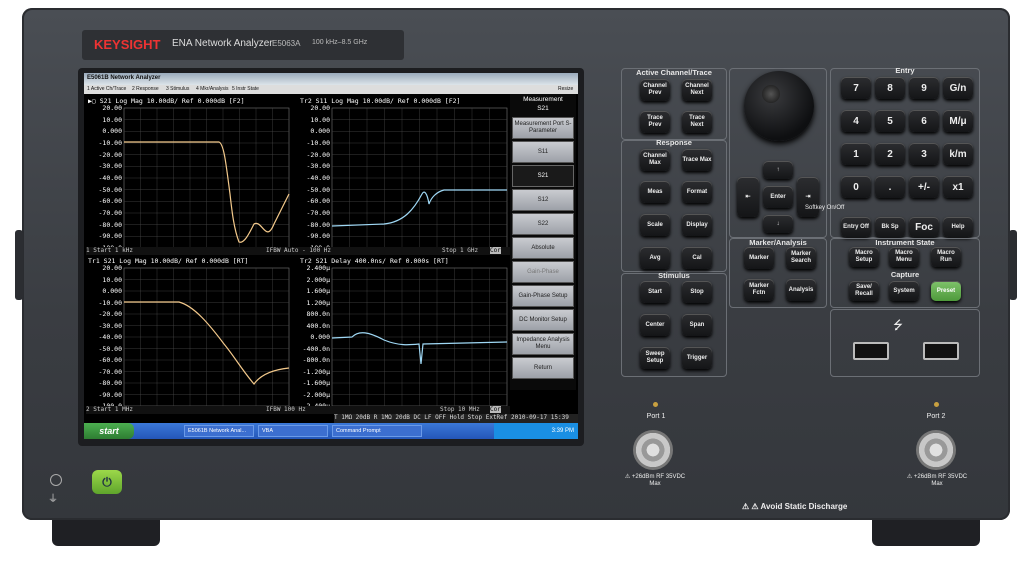 The image size is (1024, 576). Describe the element at coordinates (778, 197) in the screenshot. I see `enter-key: Enter` at that location.